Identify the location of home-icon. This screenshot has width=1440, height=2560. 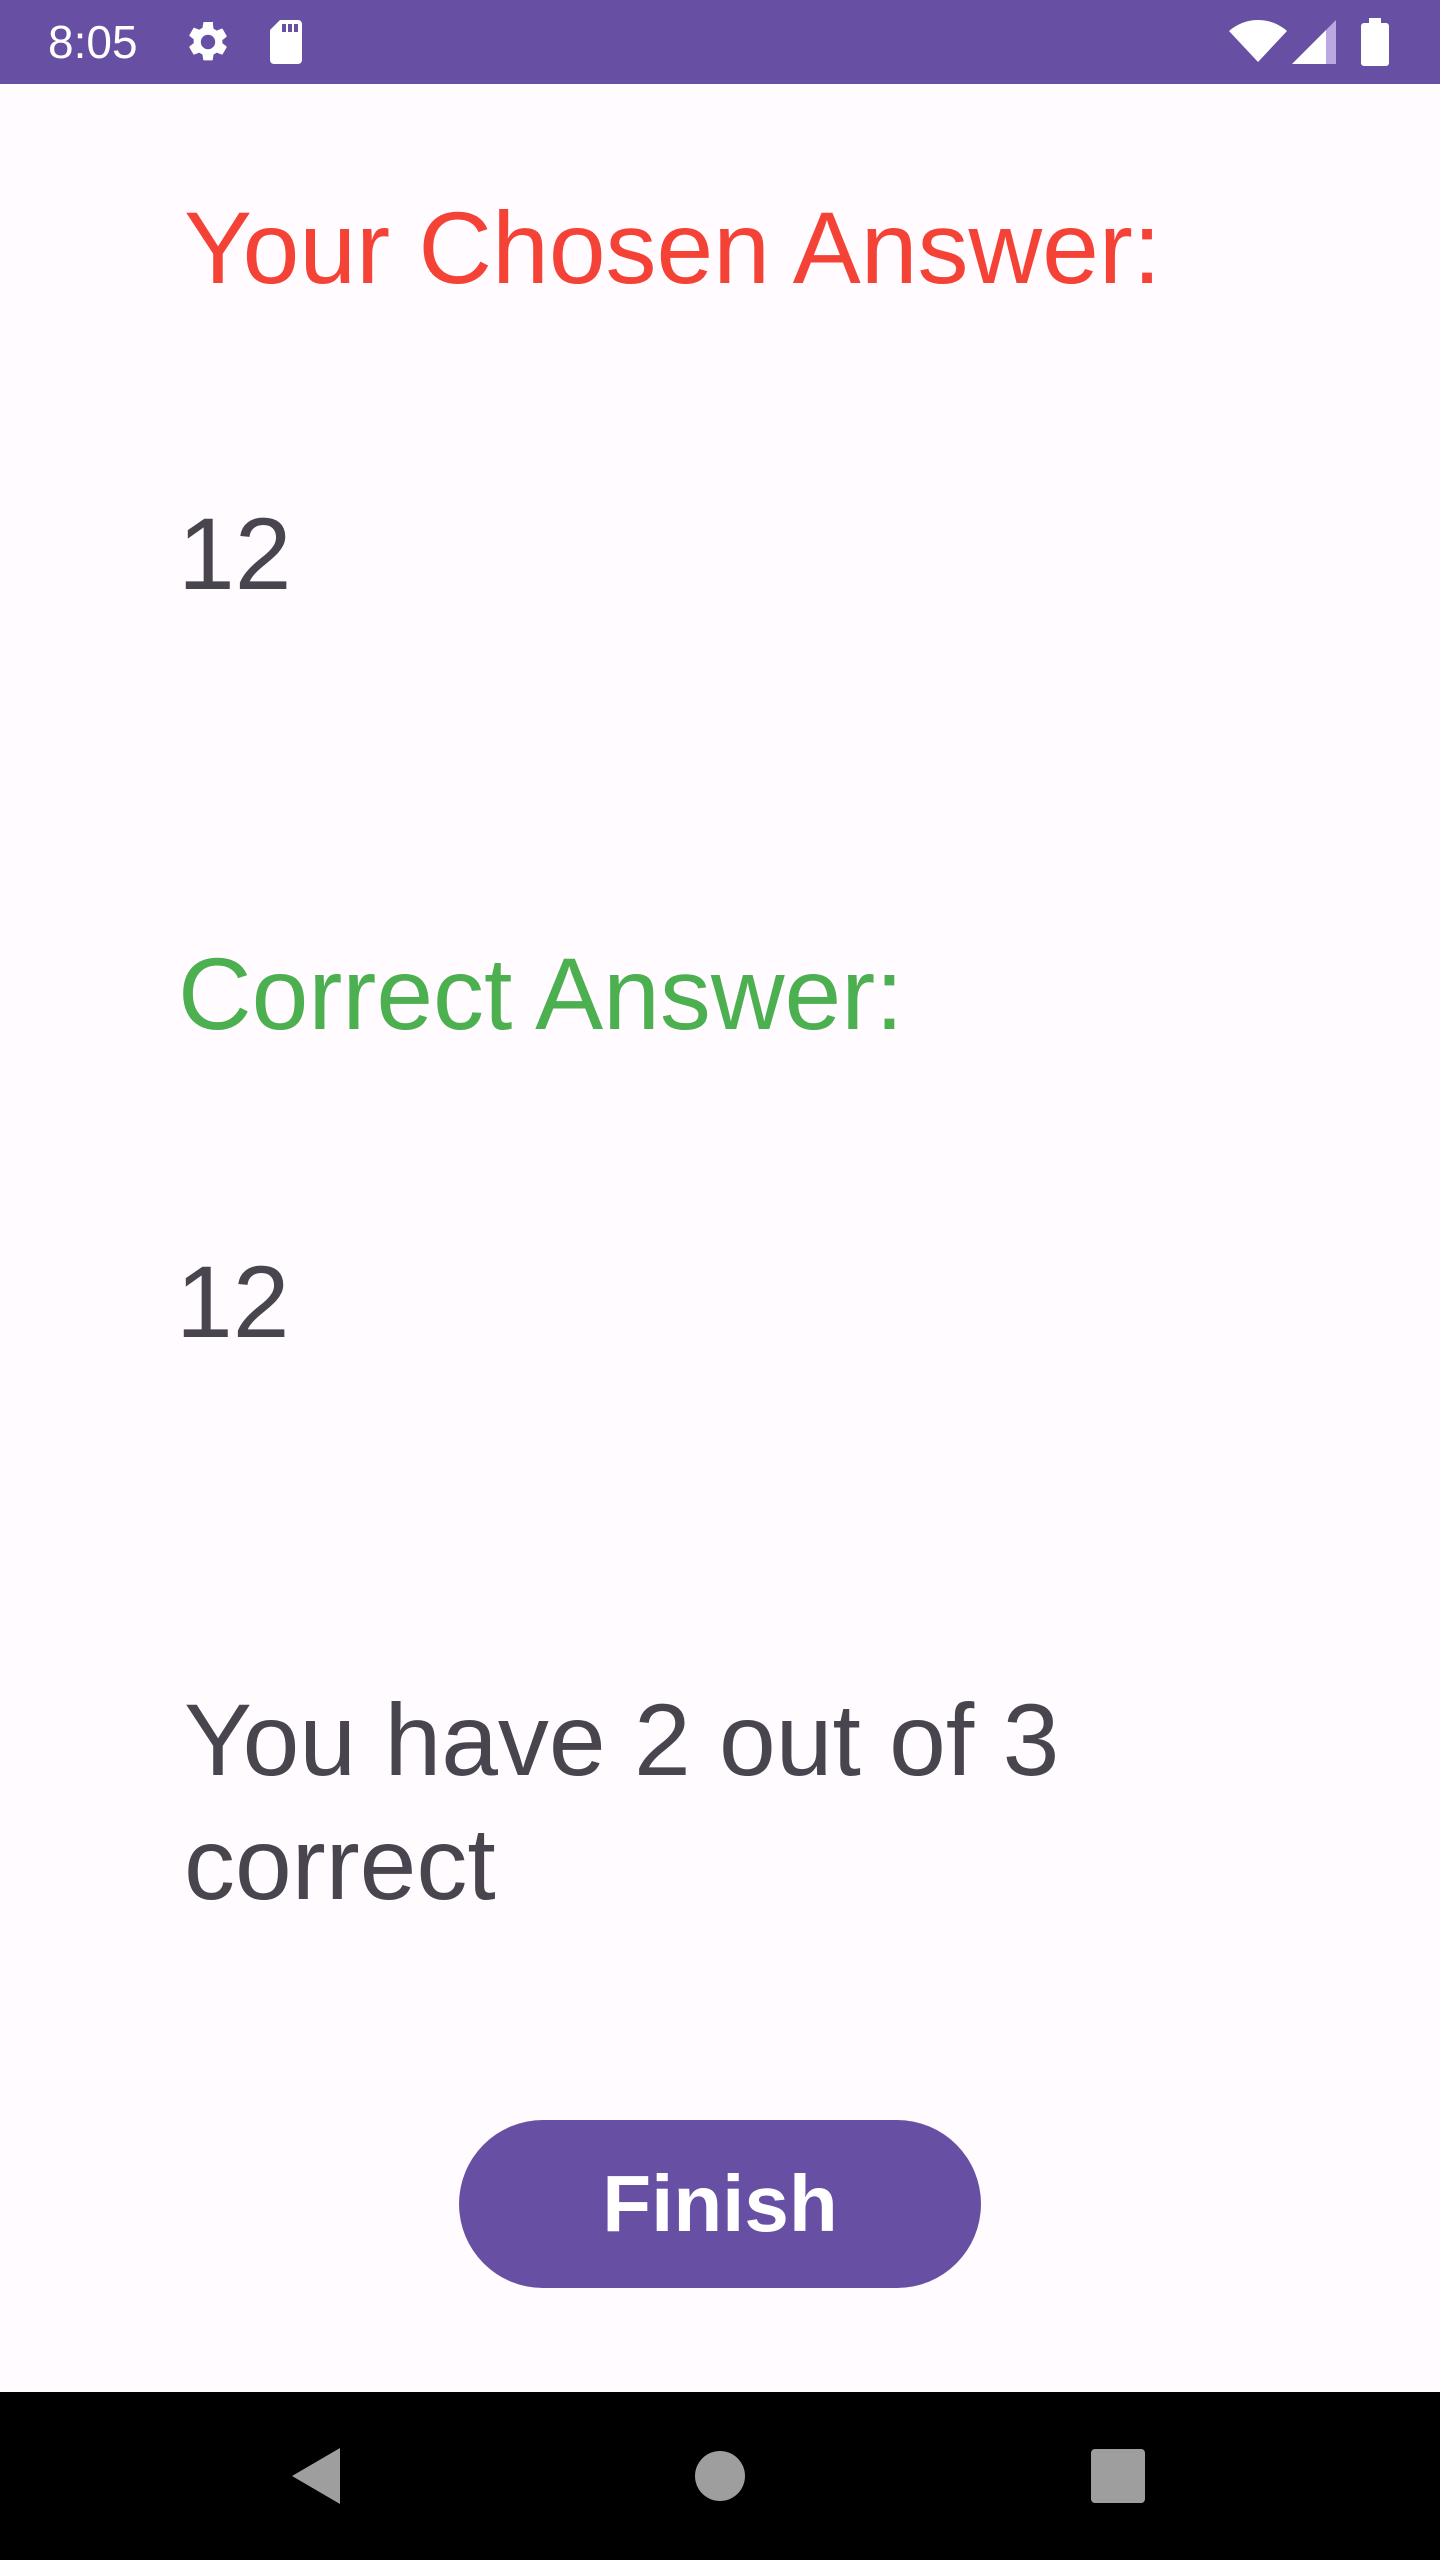
(720, 2476).